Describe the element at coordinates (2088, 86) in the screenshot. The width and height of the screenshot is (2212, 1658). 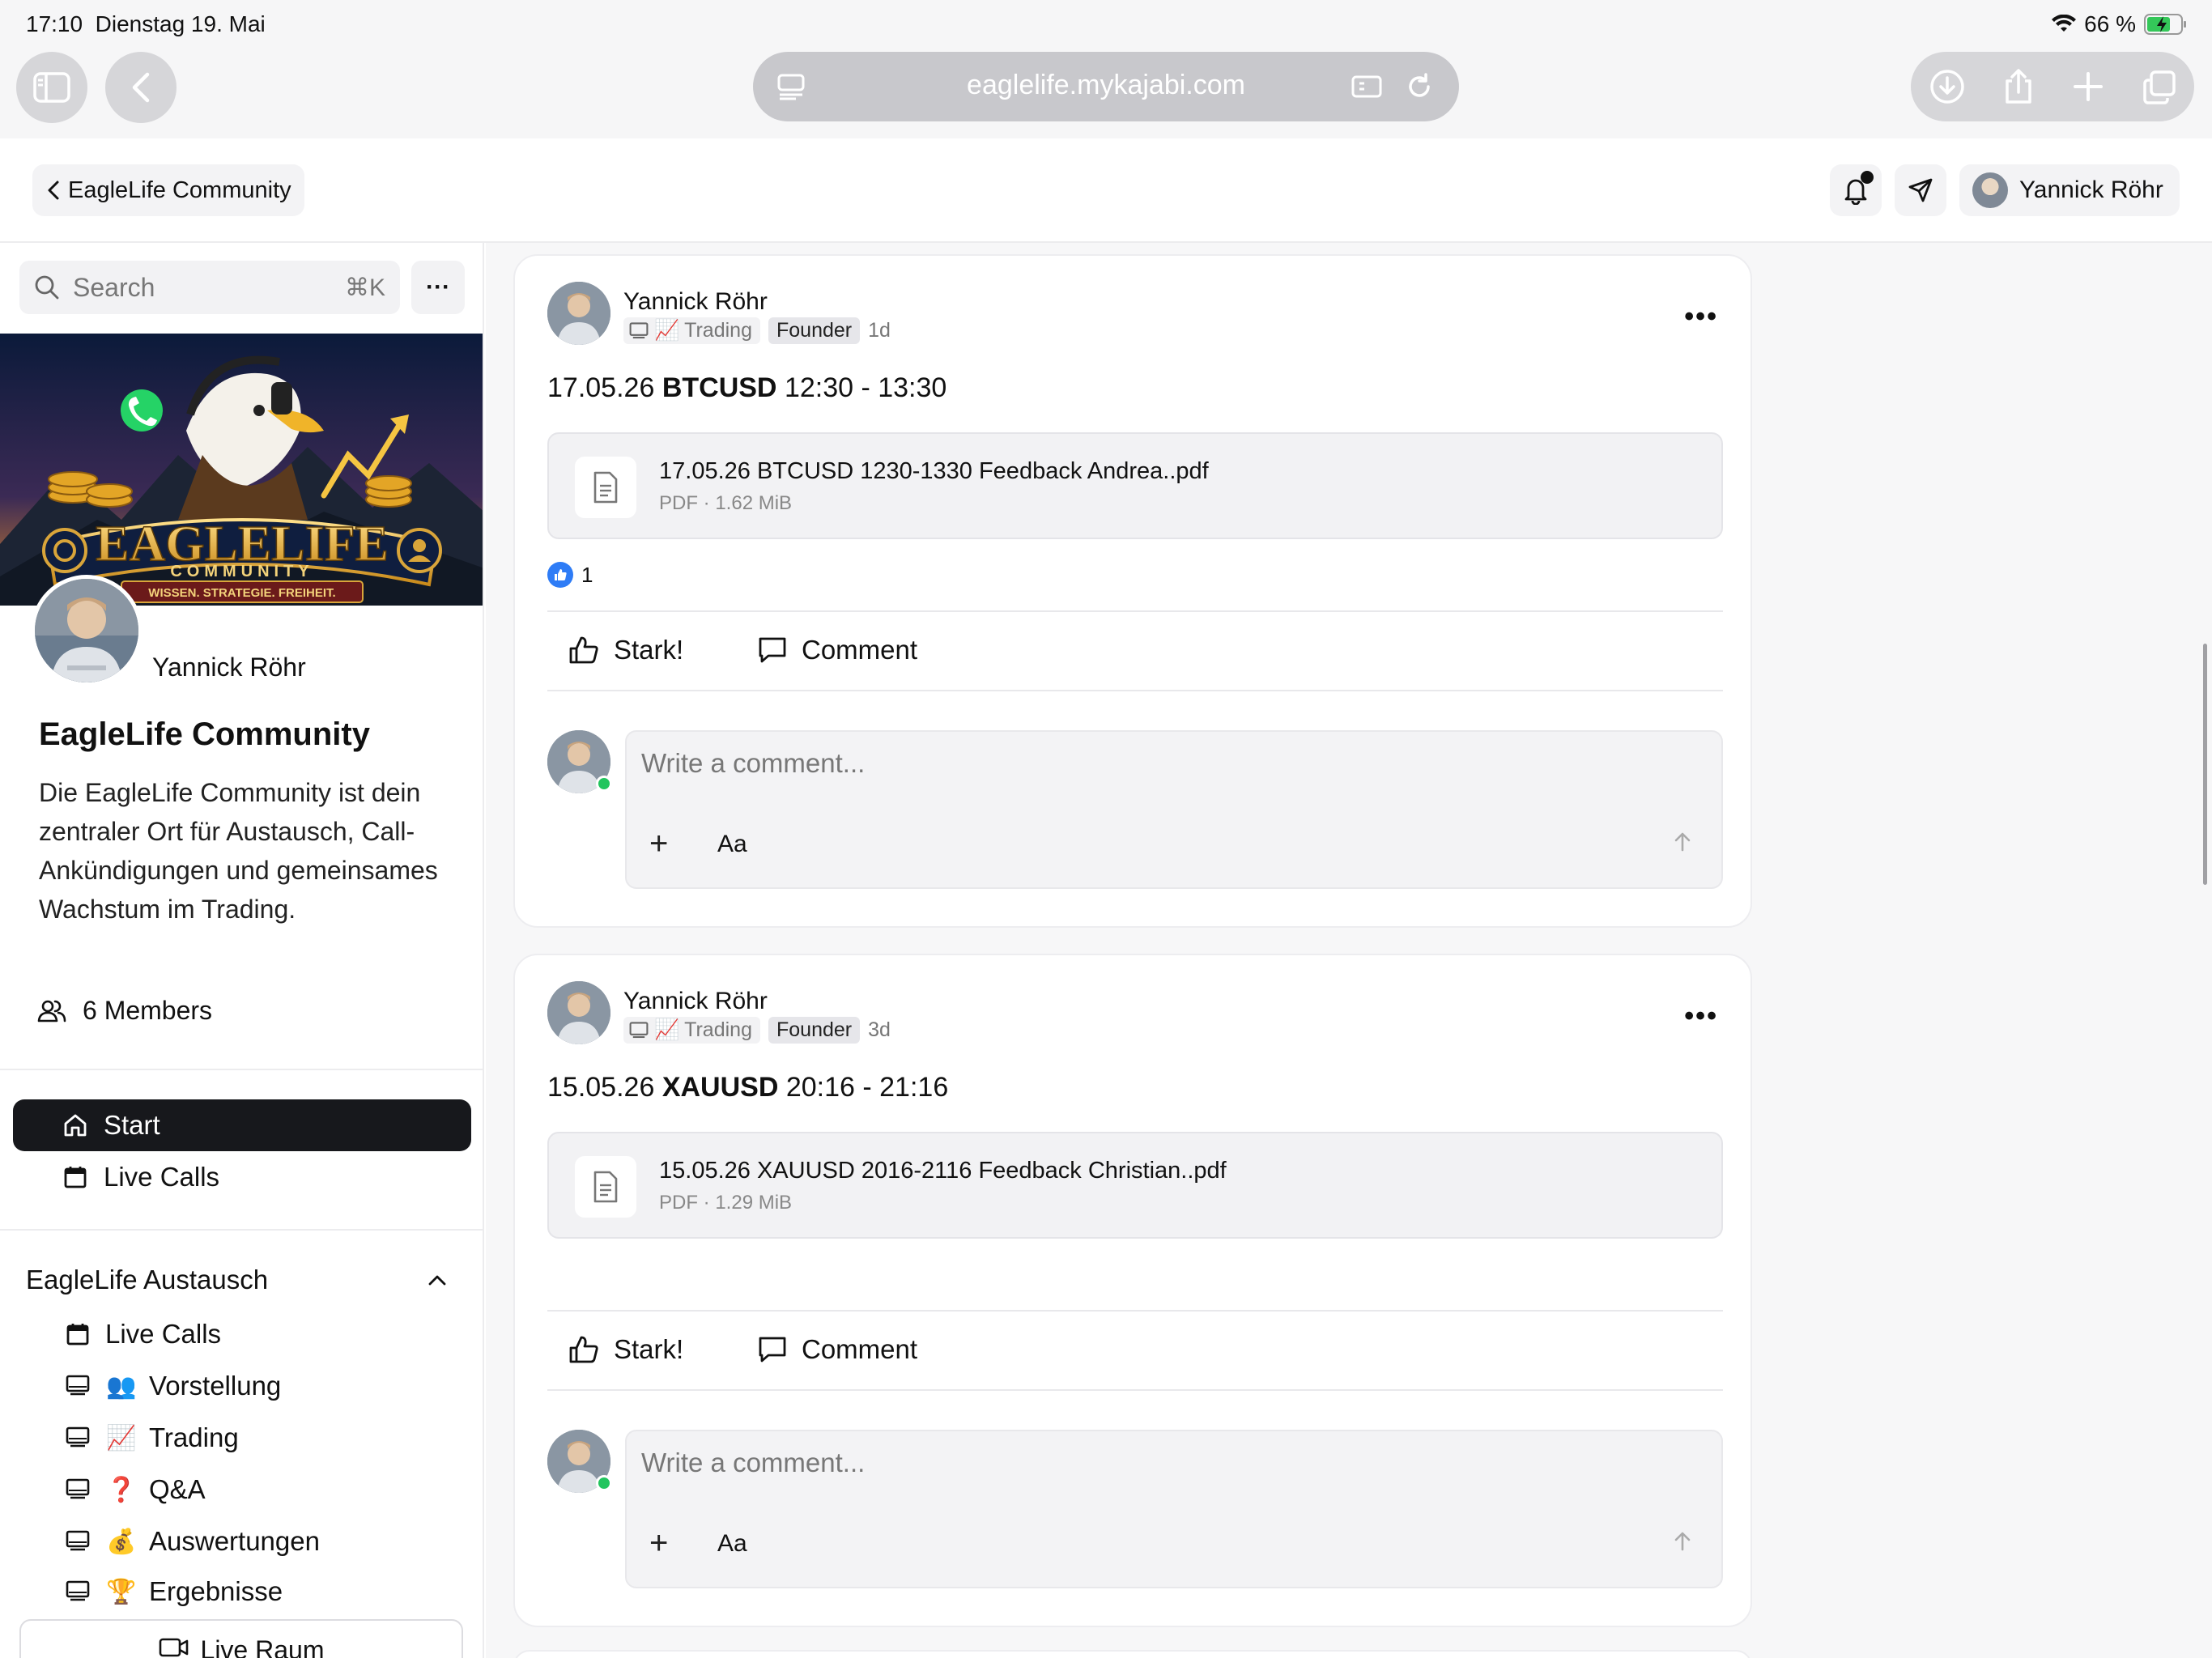
I see `new-tab-icon` at that location.